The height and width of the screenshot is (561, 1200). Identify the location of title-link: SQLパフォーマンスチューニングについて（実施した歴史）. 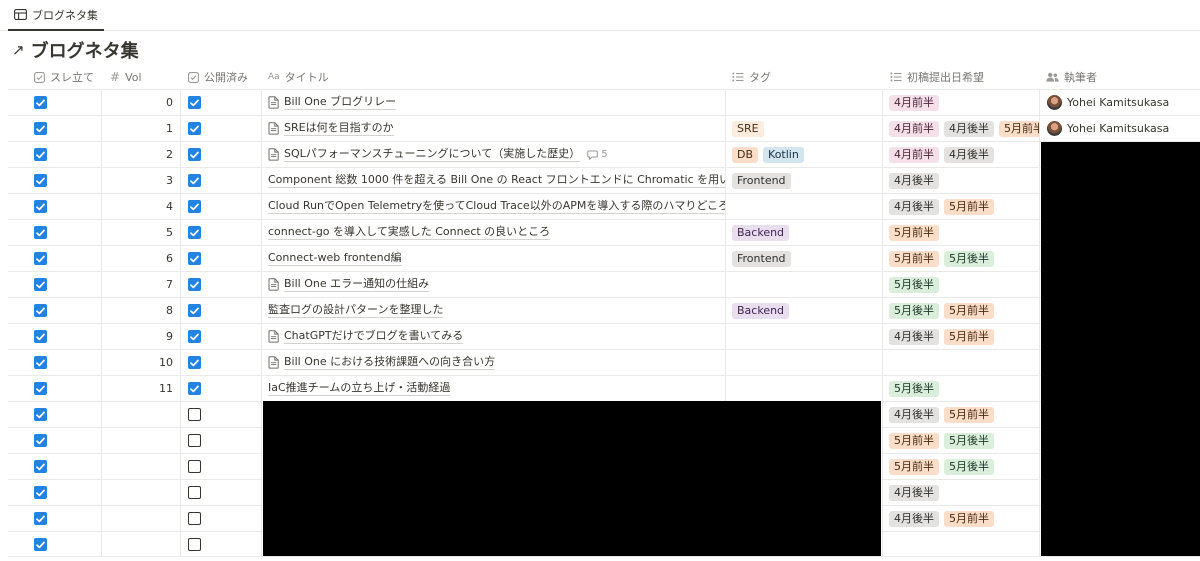
(432, 154).